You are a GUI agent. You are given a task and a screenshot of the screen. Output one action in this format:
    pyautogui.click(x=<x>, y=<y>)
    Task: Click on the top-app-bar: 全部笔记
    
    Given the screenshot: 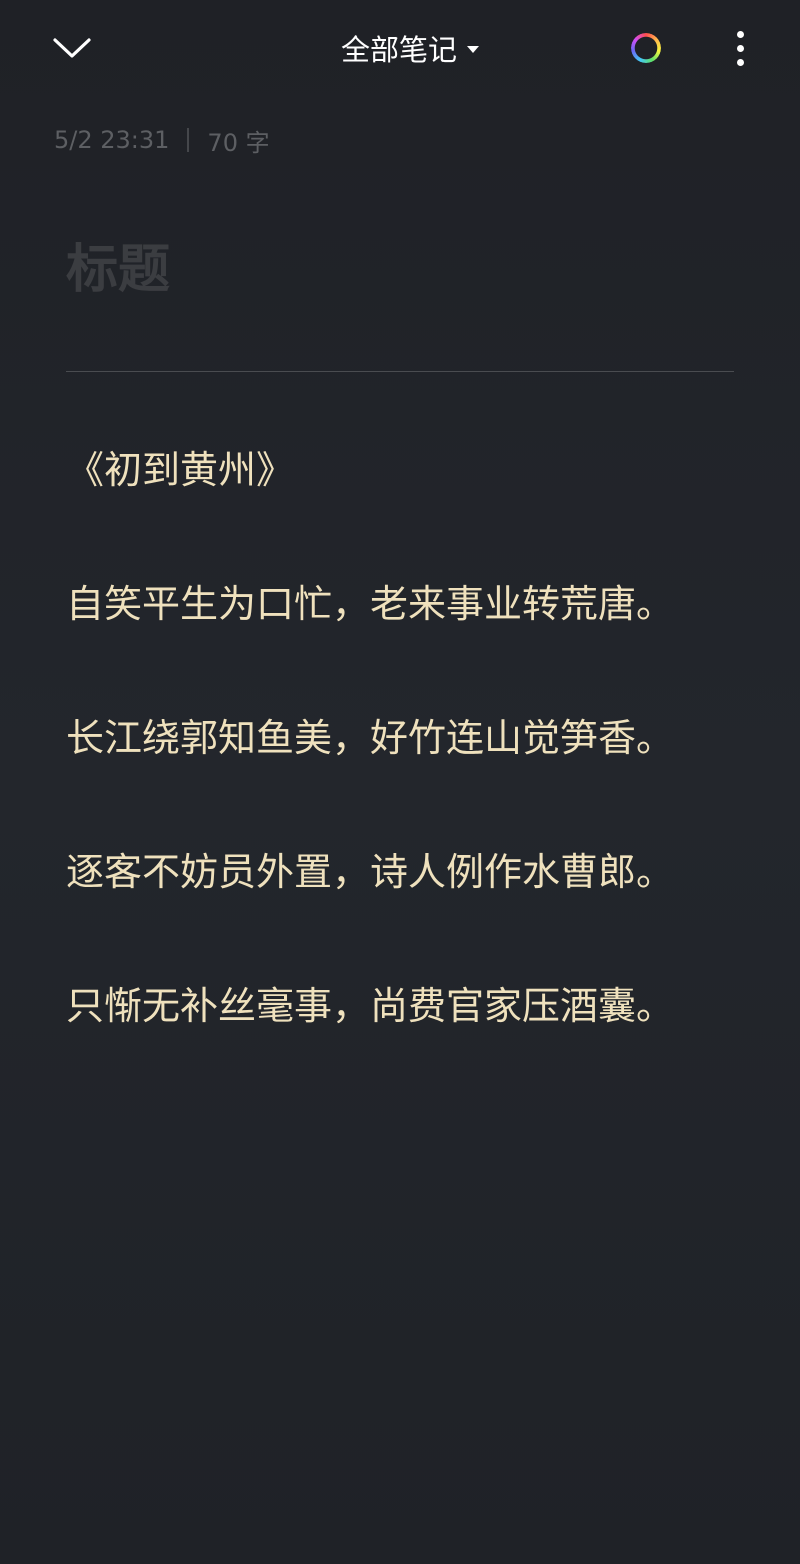 What is the action you would take?
    pyautogui.click(x=400, y=48)
    